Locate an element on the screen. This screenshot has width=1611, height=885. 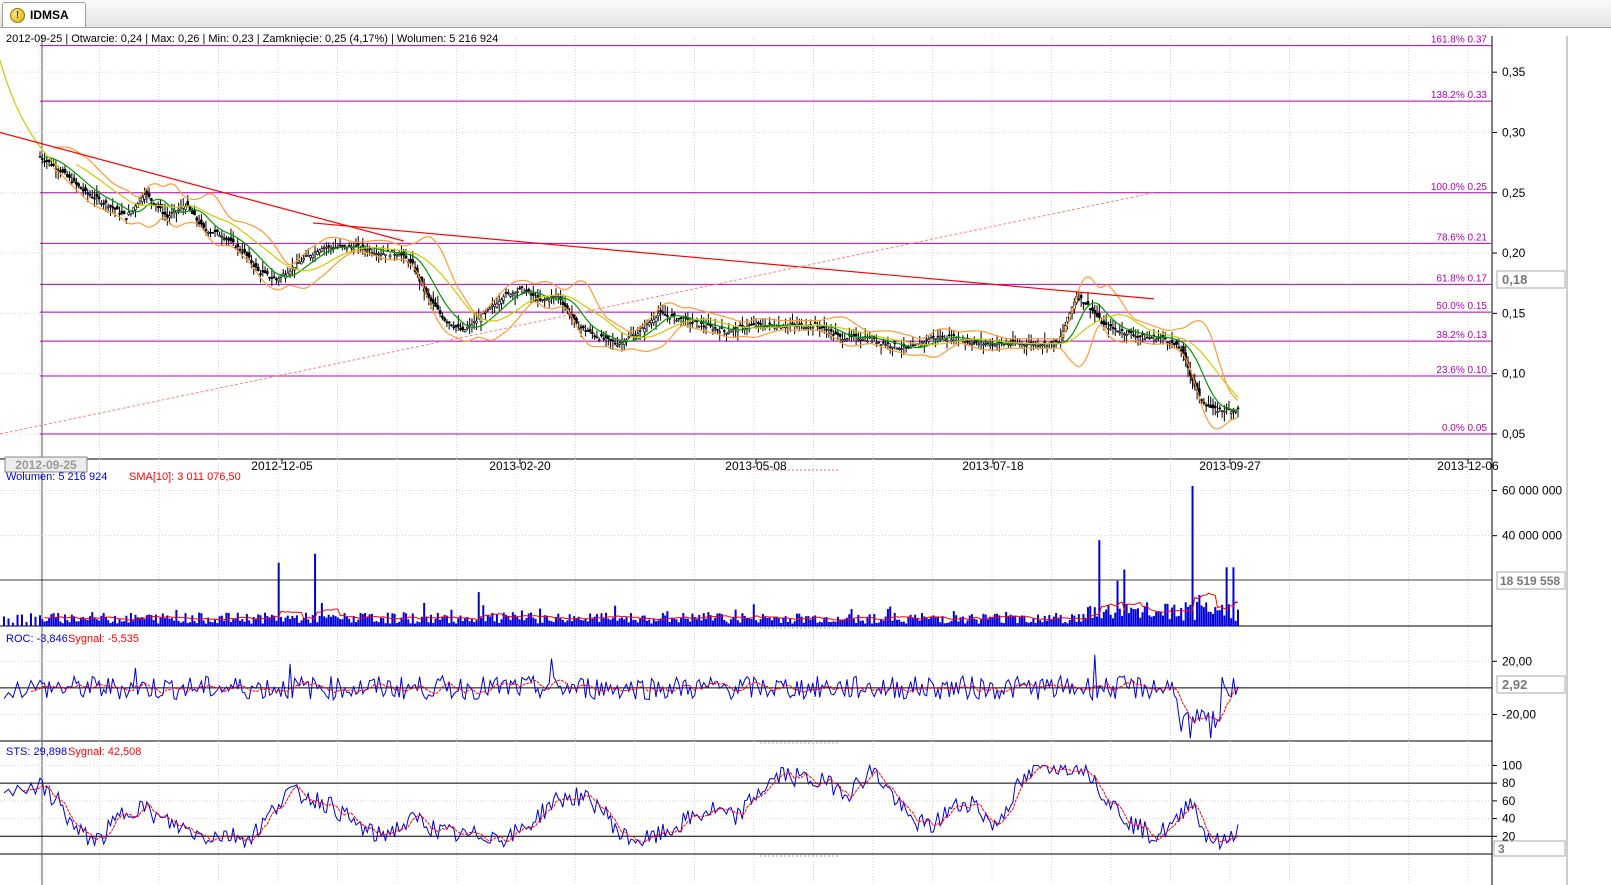
x-tick-label: 2012-12-05 is located at coordinates (282, 466).